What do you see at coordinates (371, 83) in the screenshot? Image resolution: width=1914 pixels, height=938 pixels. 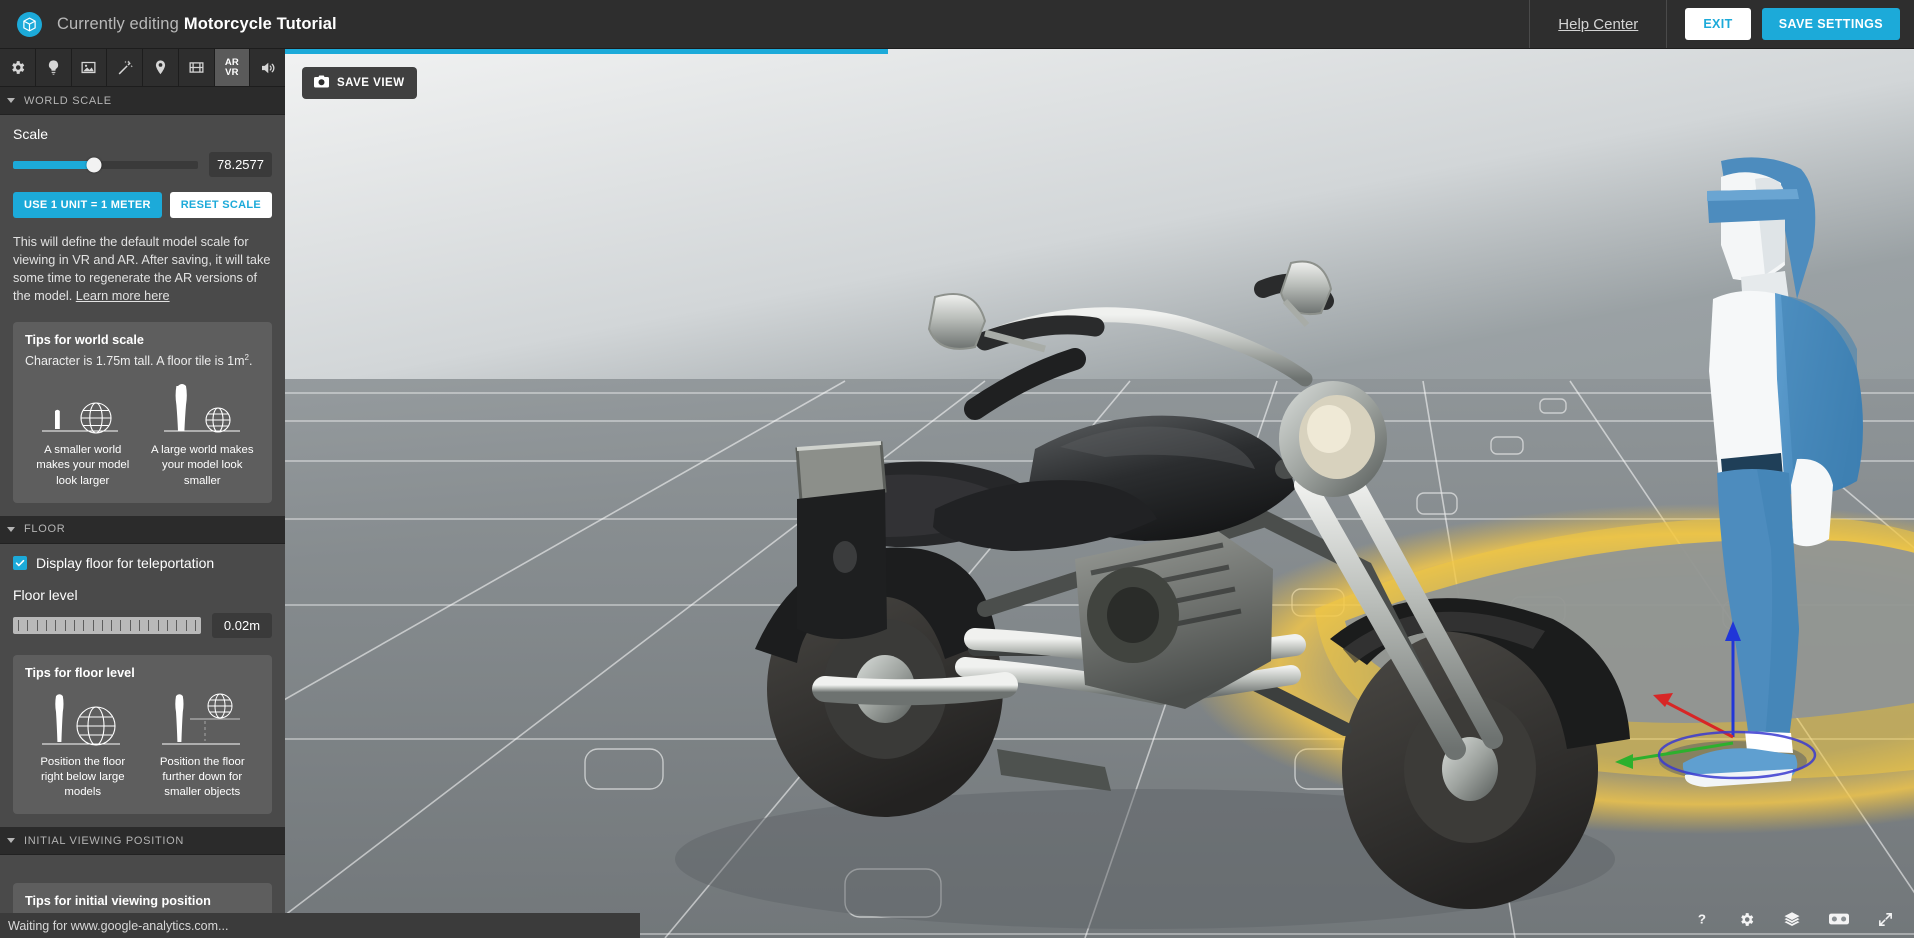 I see `save-view-label: SAVE VIEW` at bounding box center [371, 83].